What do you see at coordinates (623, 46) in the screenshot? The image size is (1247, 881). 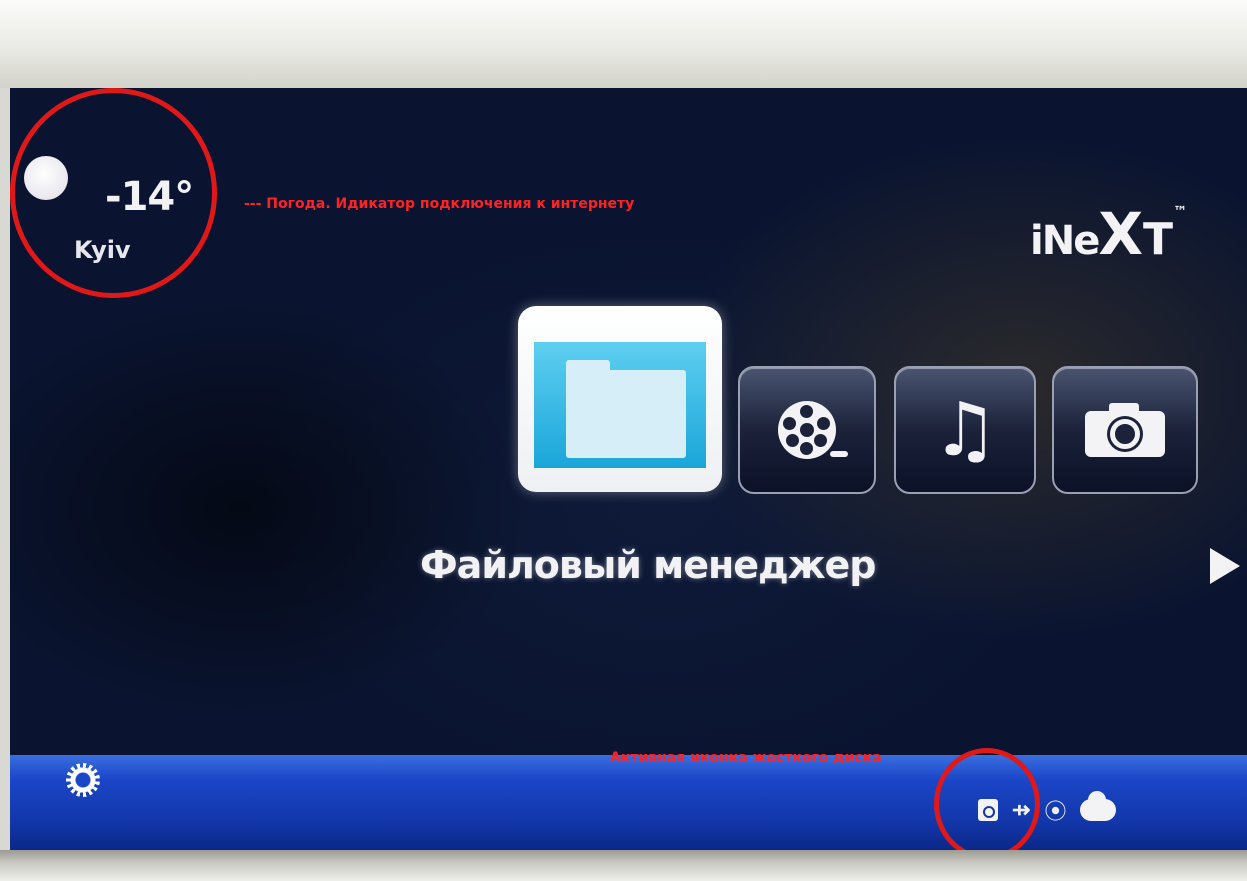 I see `monitor-bezel-top` at bounding box center [623, 46].